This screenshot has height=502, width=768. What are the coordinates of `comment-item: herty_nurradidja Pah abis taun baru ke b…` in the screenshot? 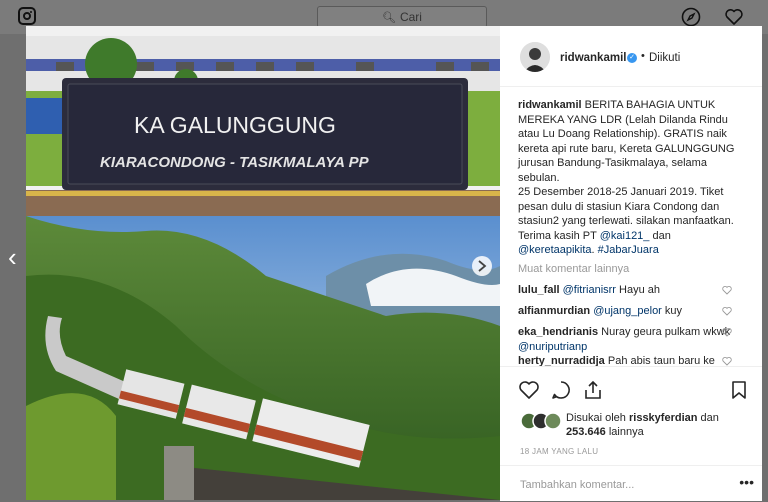 It's located at (625, 360).